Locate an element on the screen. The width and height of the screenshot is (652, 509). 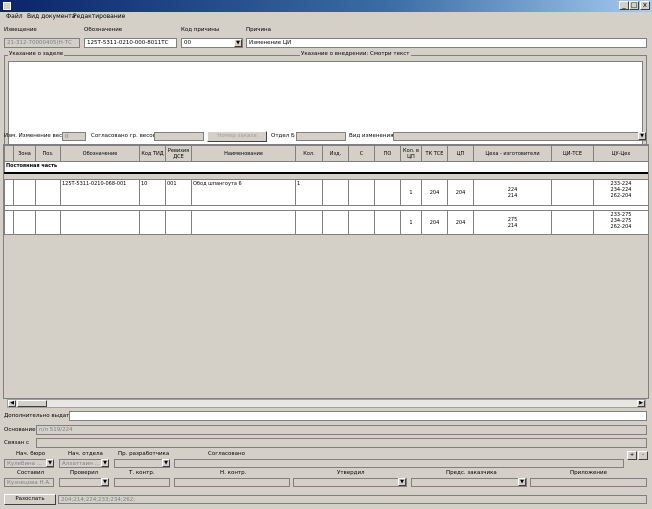
column-header: Изд. is located at coordinates (335, 153).